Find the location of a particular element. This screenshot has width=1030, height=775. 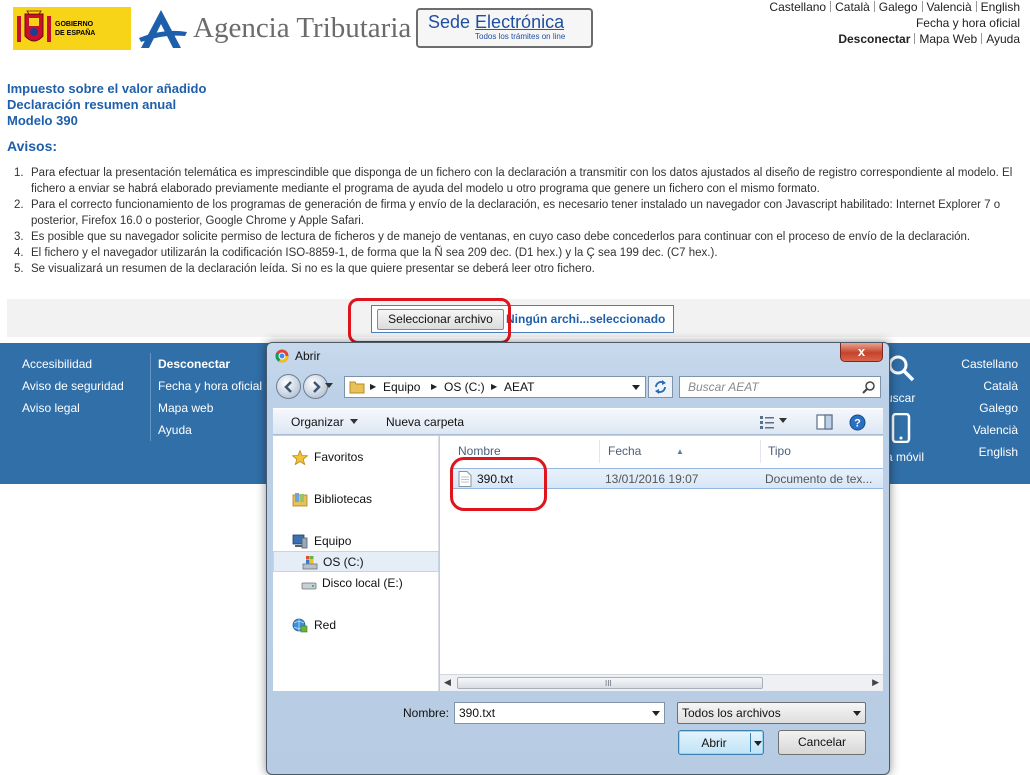

breadcrumb-item: OS (C:) is located at coordinates (464, 387).